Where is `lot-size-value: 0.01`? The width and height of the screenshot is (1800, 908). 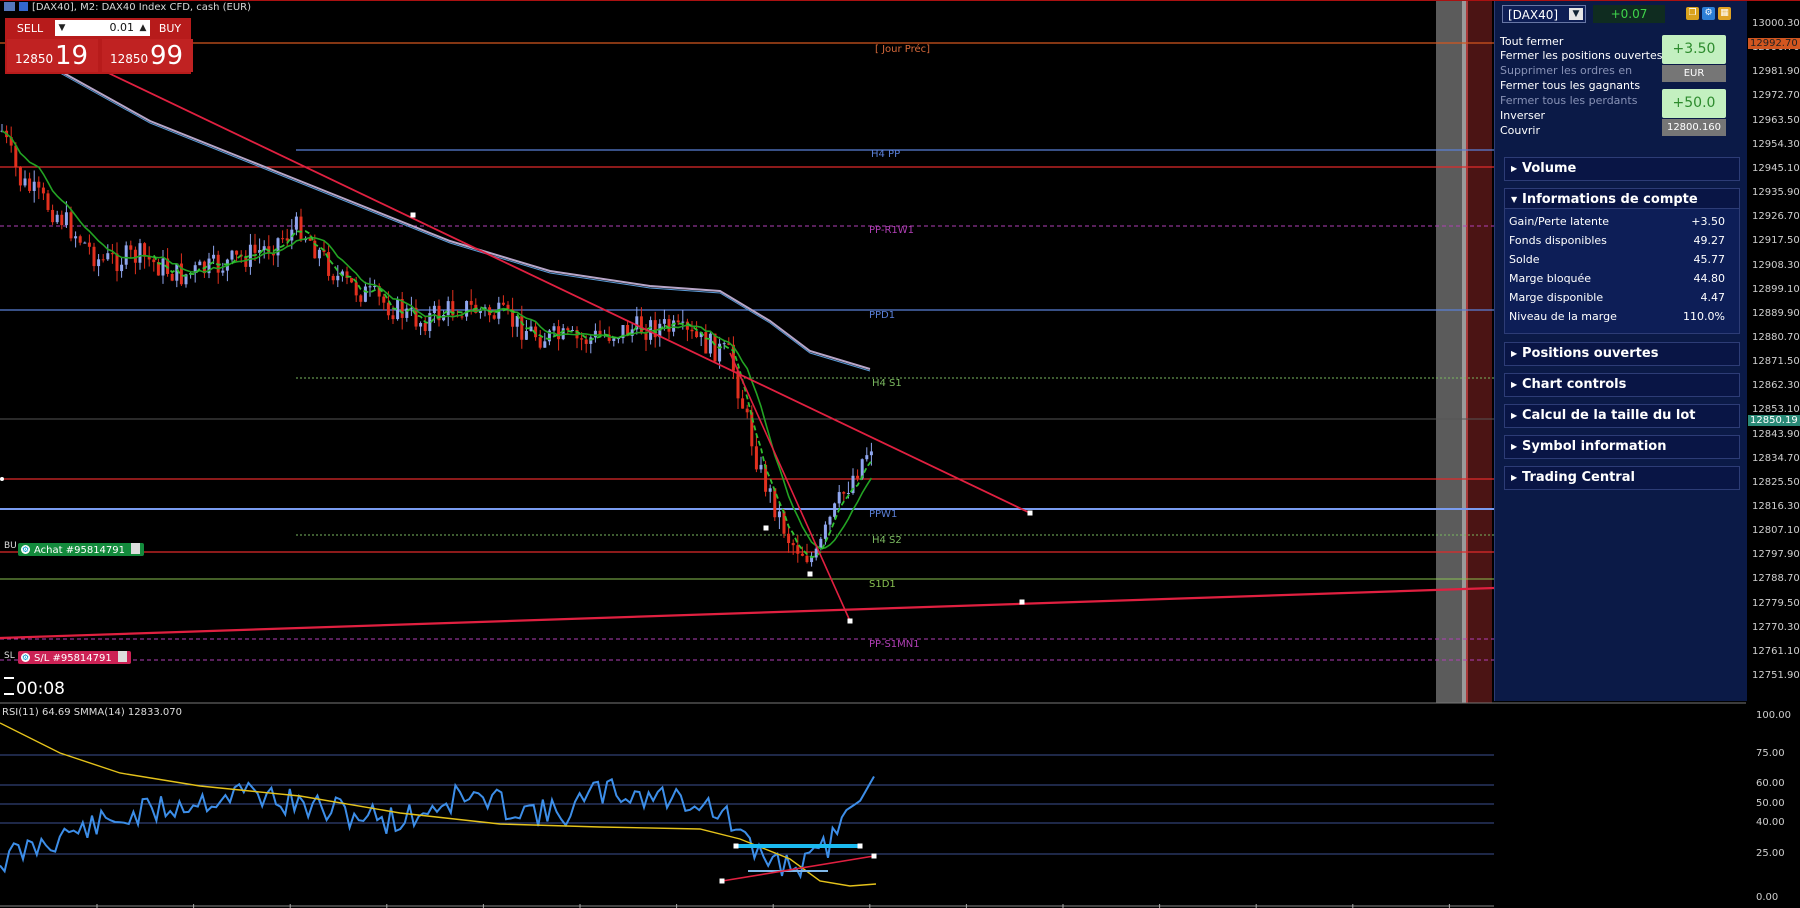
lot-size-value: 0.01 is located at coordinates (102, 28).